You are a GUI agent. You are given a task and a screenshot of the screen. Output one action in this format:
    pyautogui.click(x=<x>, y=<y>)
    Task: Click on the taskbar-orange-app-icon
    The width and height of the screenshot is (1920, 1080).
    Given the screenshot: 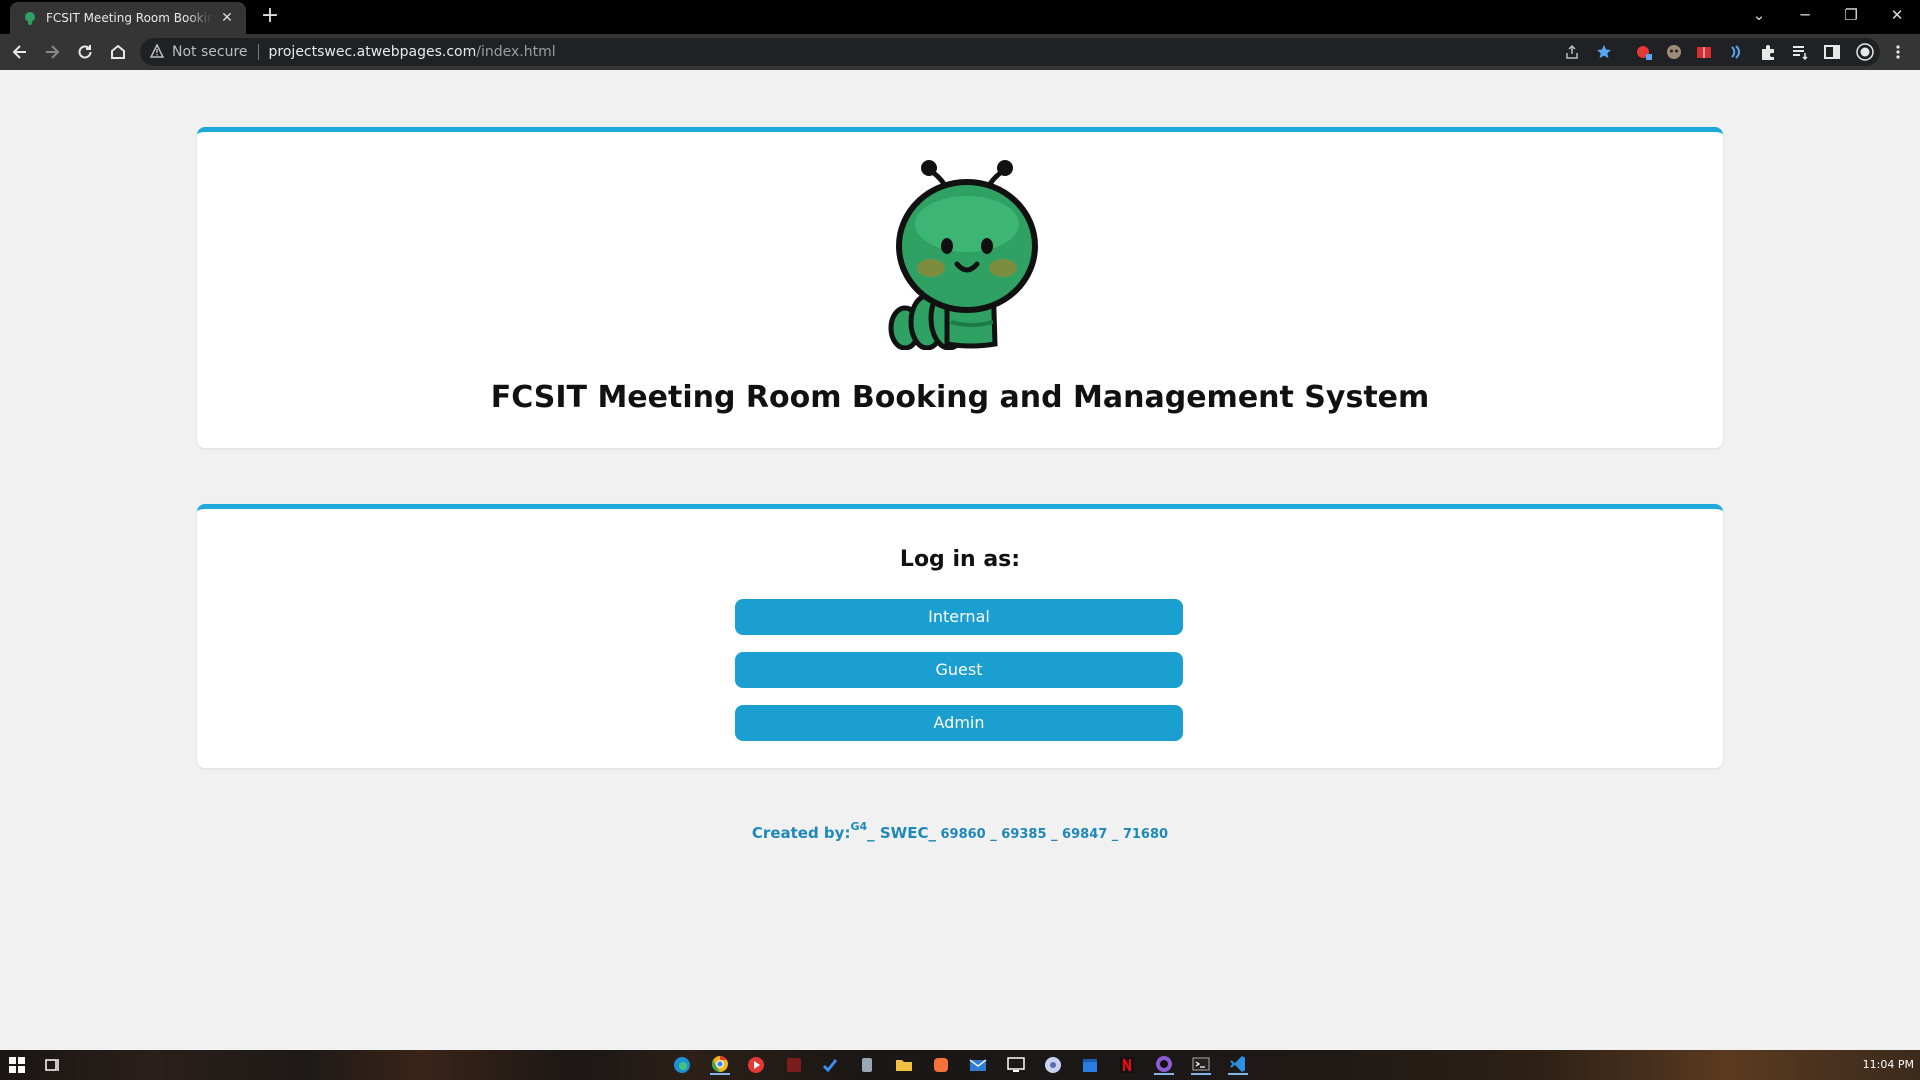 What is the action you would take?
    pyautogui.click(x=941, y=1065)
    